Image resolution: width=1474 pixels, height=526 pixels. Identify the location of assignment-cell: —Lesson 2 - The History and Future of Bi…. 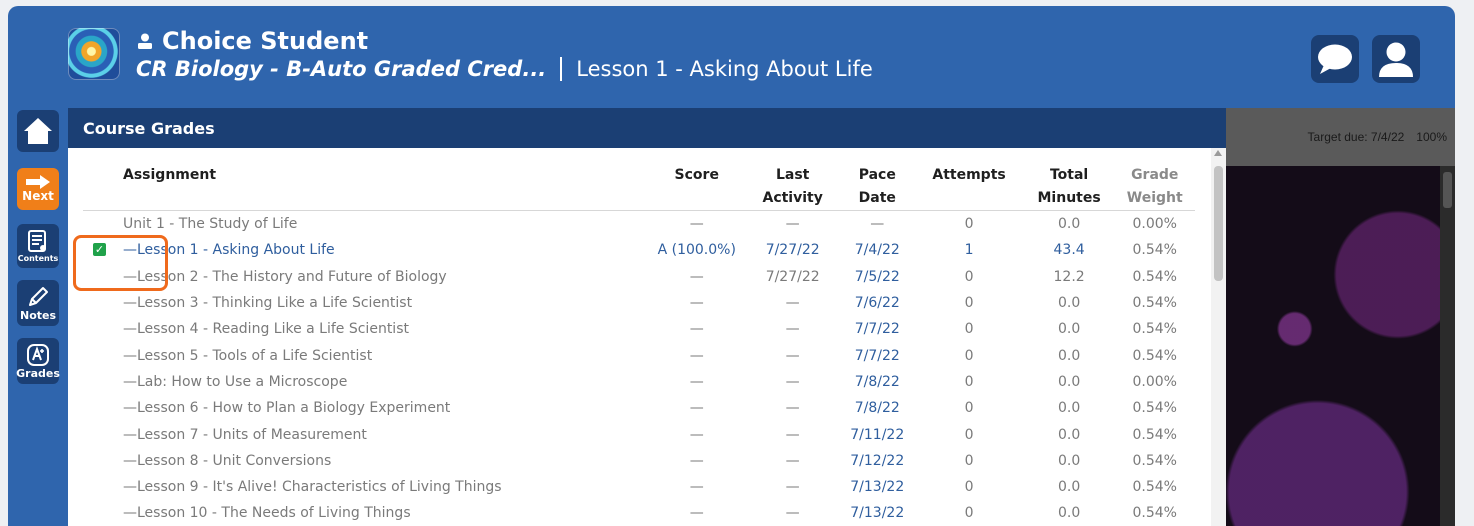
(365, 277).